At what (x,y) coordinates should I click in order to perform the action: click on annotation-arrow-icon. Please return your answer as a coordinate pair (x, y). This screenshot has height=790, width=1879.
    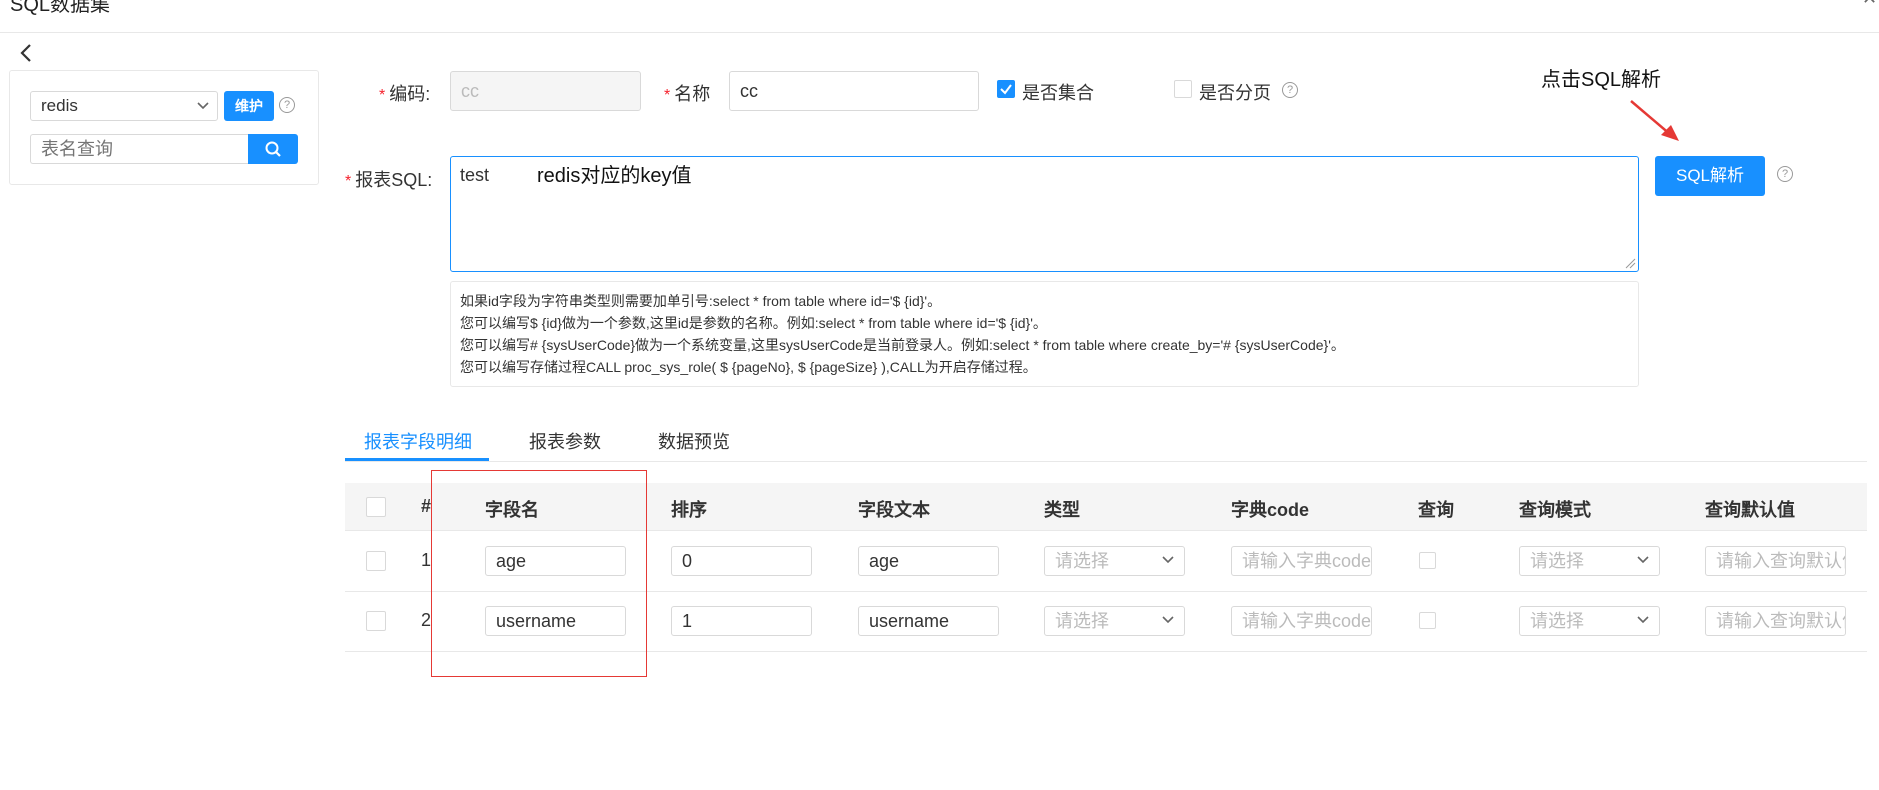
    Looking at the image, I should click on (1654, 120).